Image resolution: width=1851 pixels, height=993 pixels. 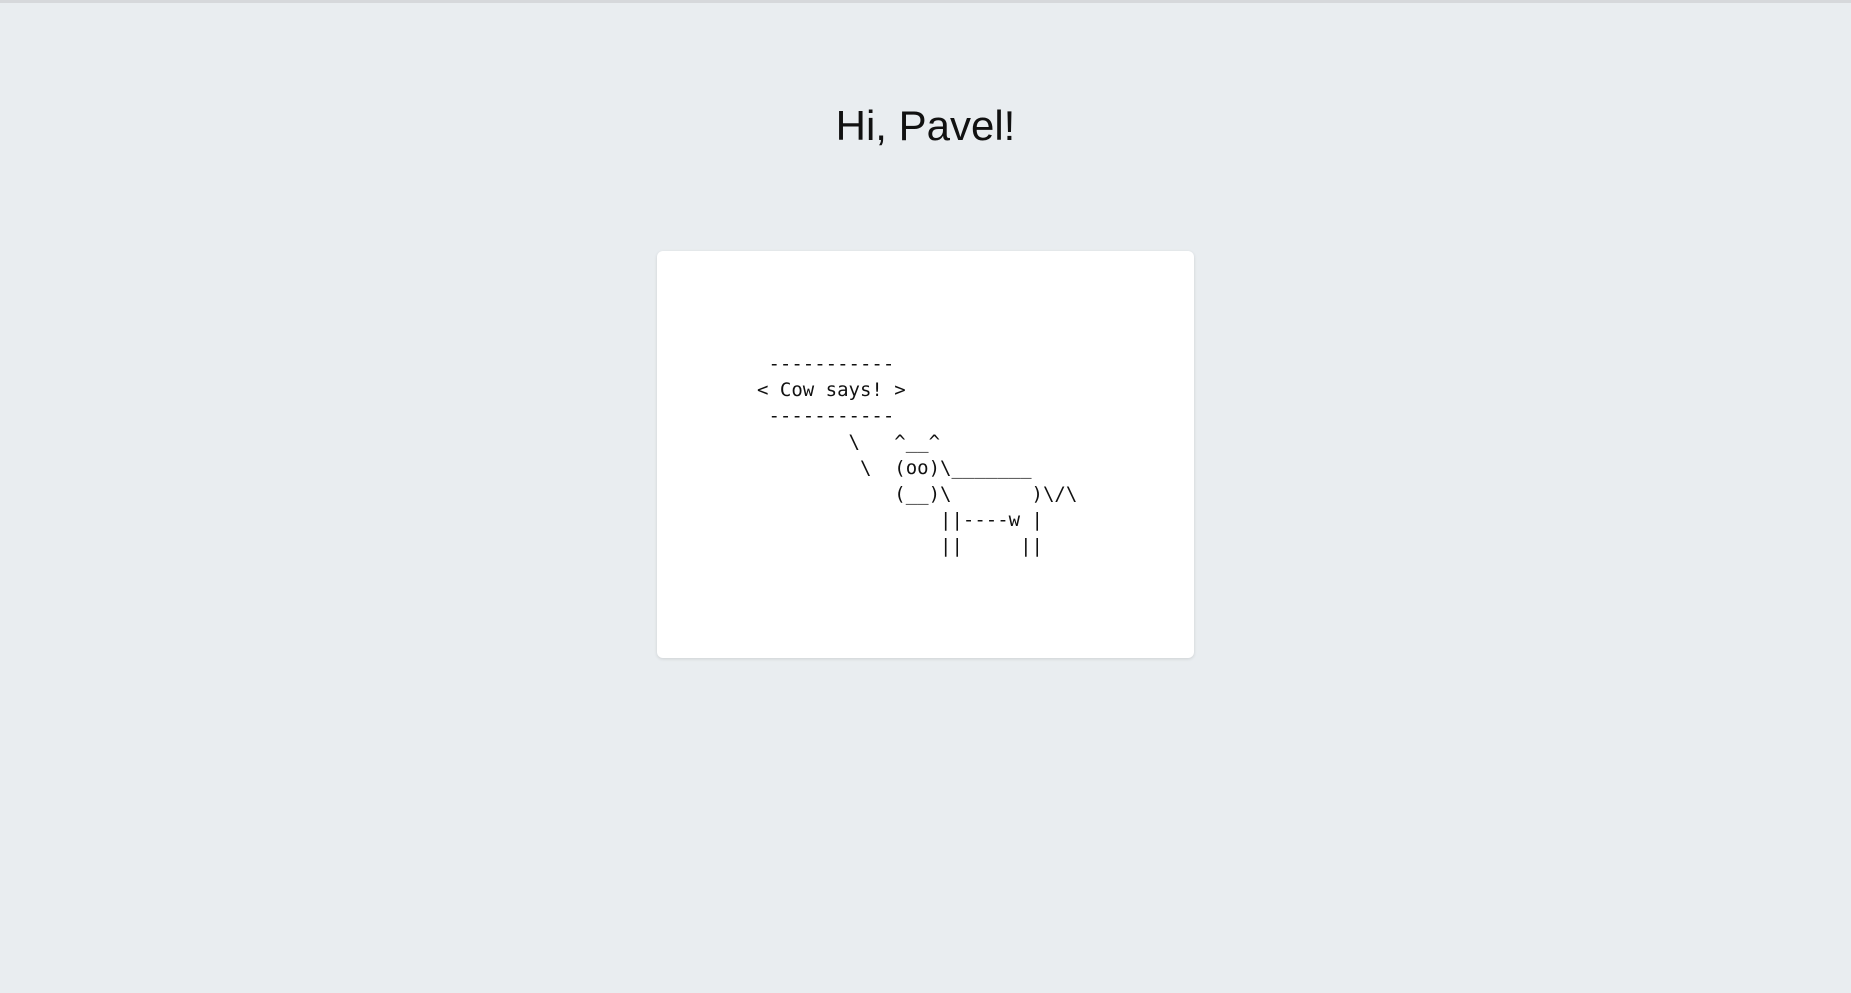 What do you see at coordinates (925, 1) in the screenshot?
I see `top-border` at bounding box center [925, 1].